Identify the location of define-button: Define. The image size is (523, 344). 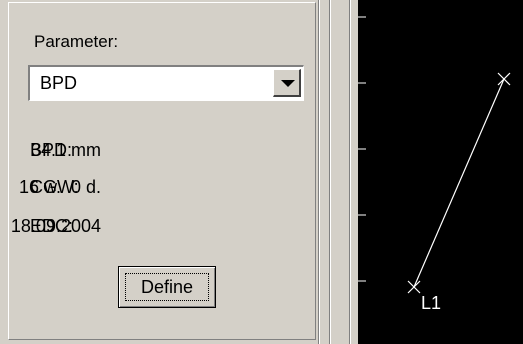
(167, 287).